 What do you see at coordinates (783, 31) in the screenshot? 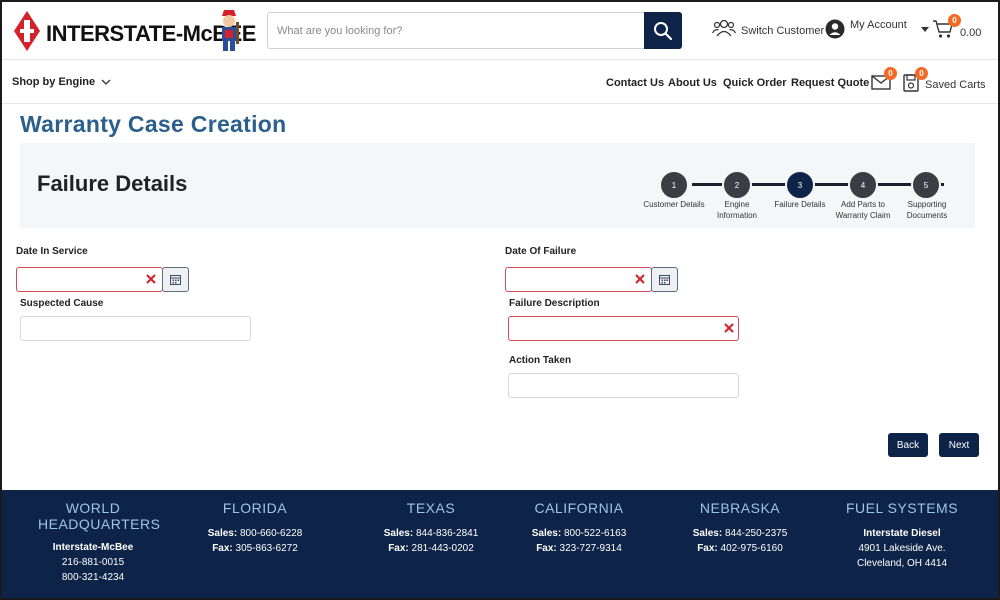
I see `switch-customer-label: Switch Customer` at bounding box center [783, 31].